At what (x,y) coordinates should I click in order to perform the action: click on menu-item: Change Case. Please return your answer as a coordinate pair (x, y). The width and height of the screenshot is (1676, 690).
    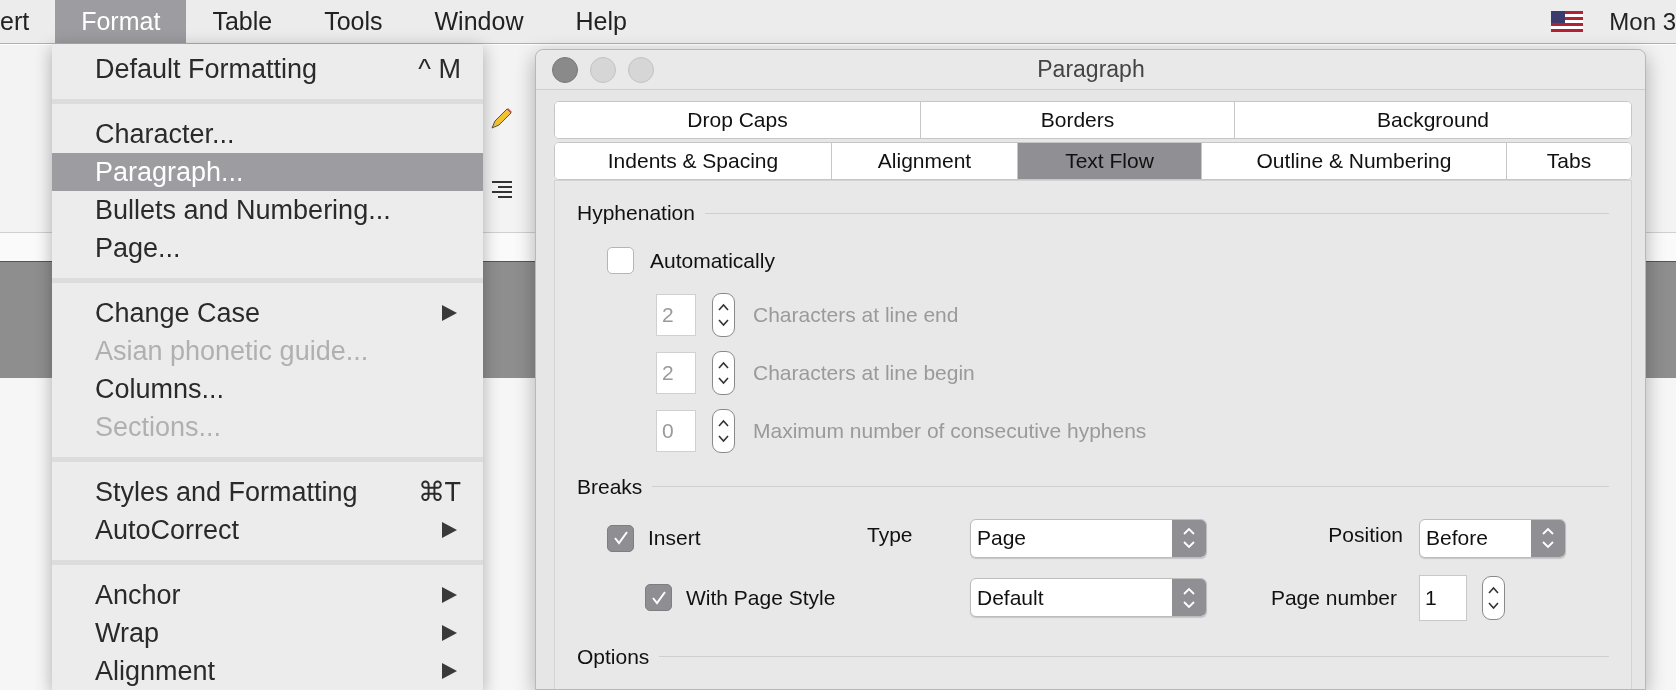
    Looking at the image, I should click on (267, 313).